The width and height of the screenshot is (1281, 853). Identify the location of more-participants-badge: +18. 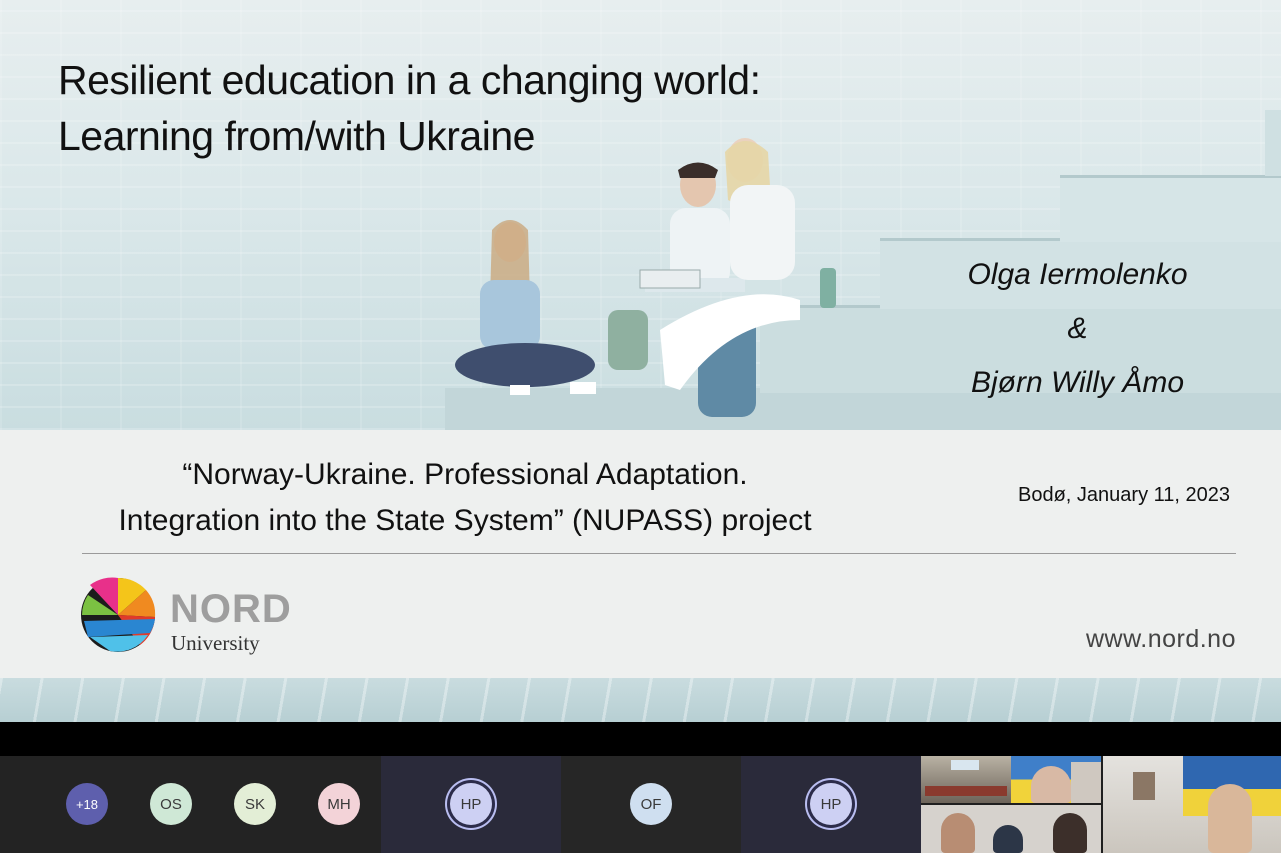
(87, 804).